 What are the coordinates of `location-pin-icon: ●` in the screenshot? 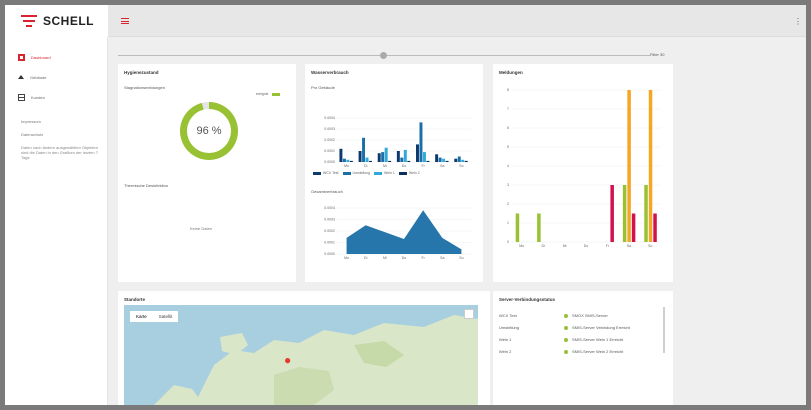 It's located at (287, 360).